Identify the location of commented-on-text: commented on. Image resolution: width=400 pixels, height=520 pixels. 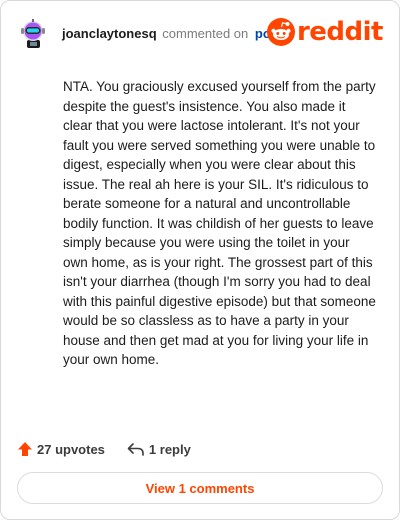
(205, 33).